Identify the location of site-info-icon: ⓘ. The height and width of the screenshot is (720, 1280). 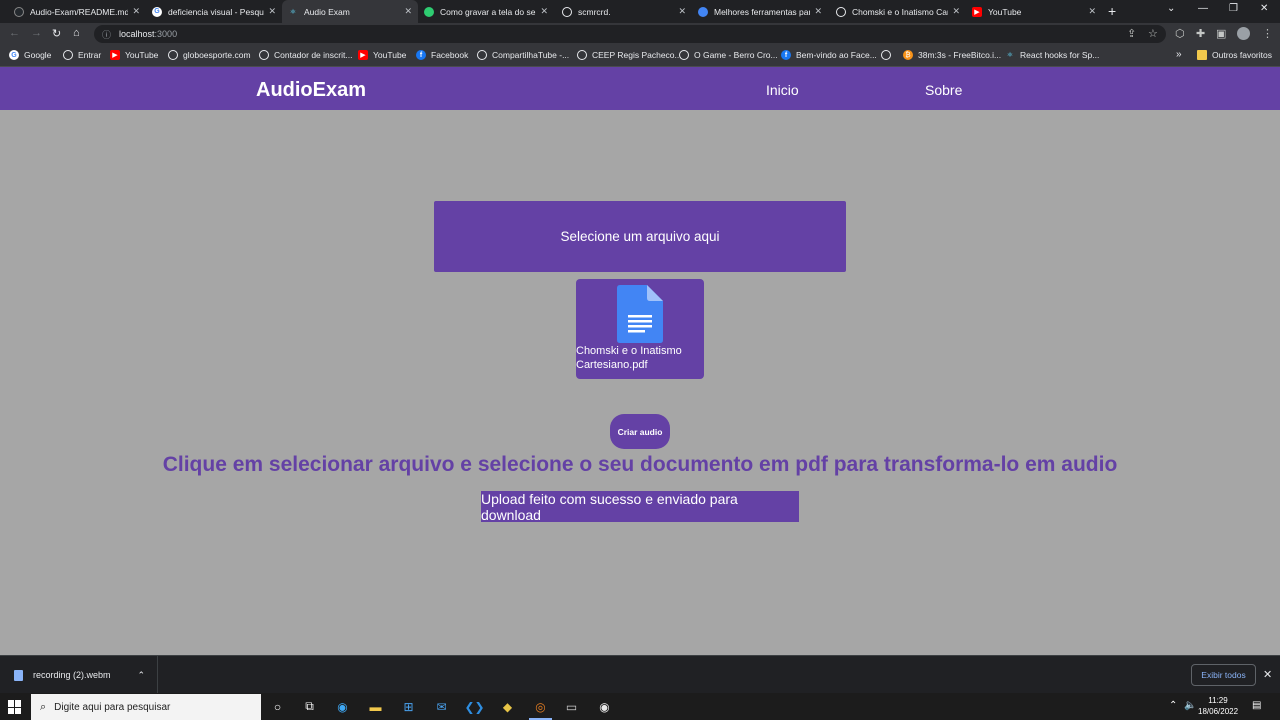
(106, 34).